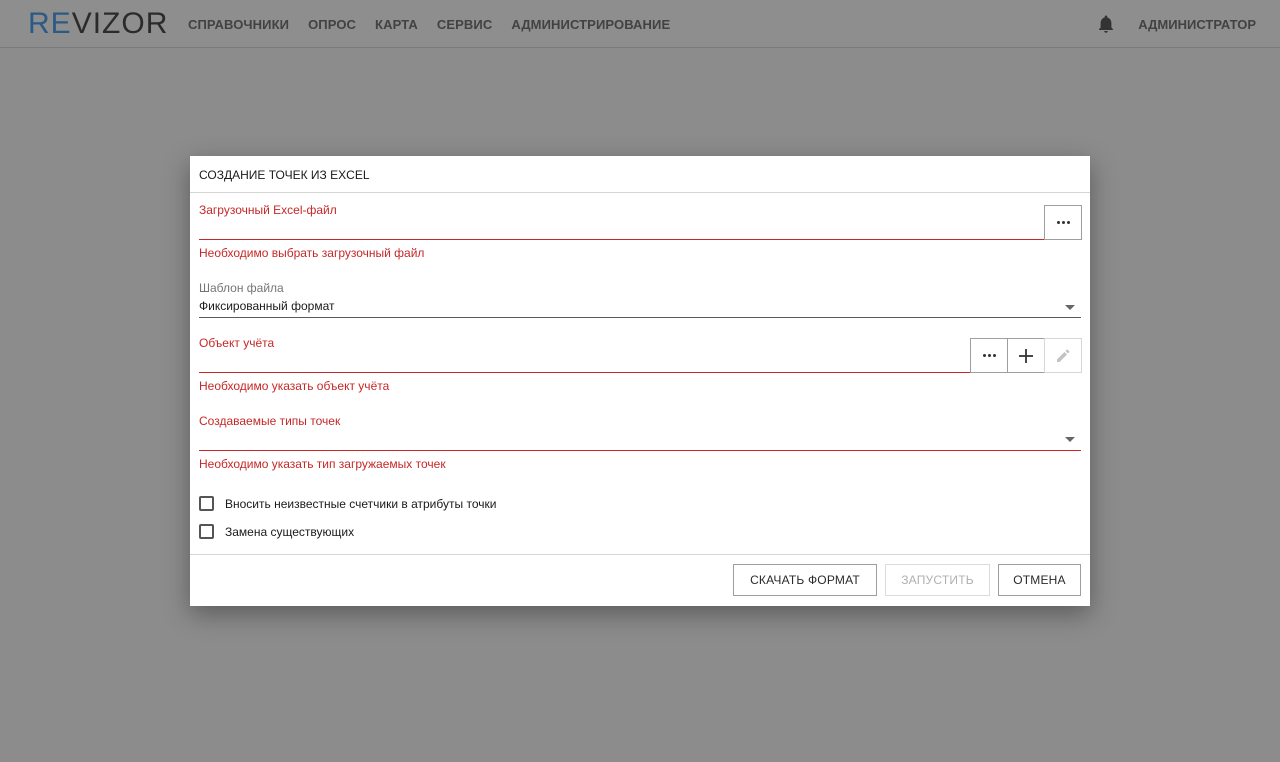 The width and height of the screenshot is (1280, 762). I want to click on point-types-underline, so click(640, 450).